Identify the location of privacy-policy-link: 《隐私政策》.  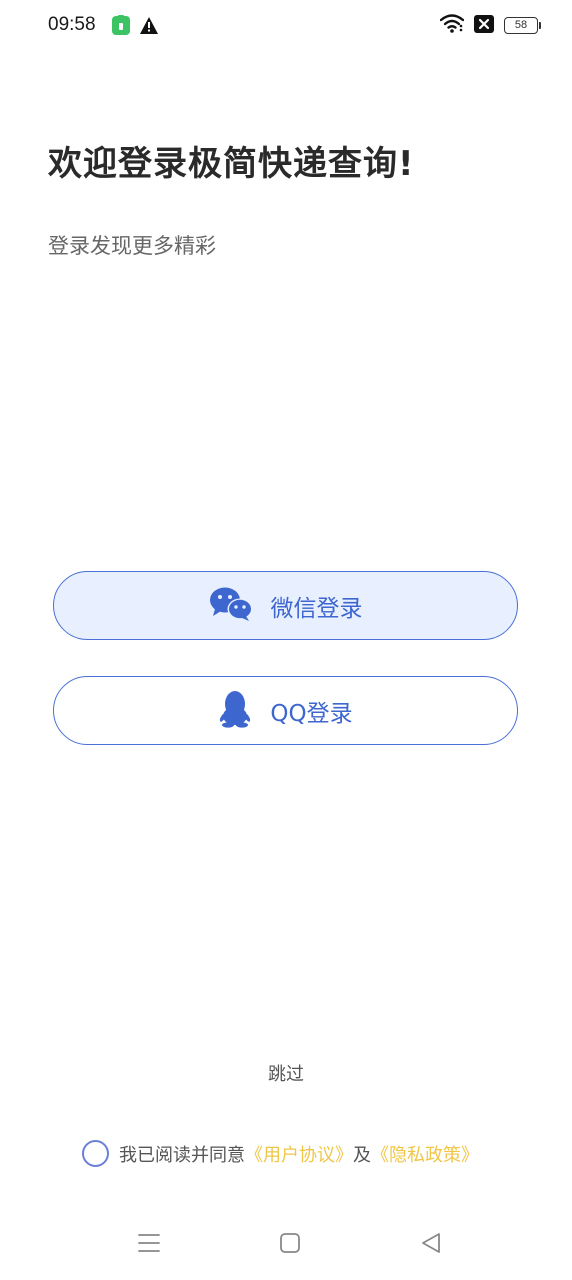
(425, 1154).